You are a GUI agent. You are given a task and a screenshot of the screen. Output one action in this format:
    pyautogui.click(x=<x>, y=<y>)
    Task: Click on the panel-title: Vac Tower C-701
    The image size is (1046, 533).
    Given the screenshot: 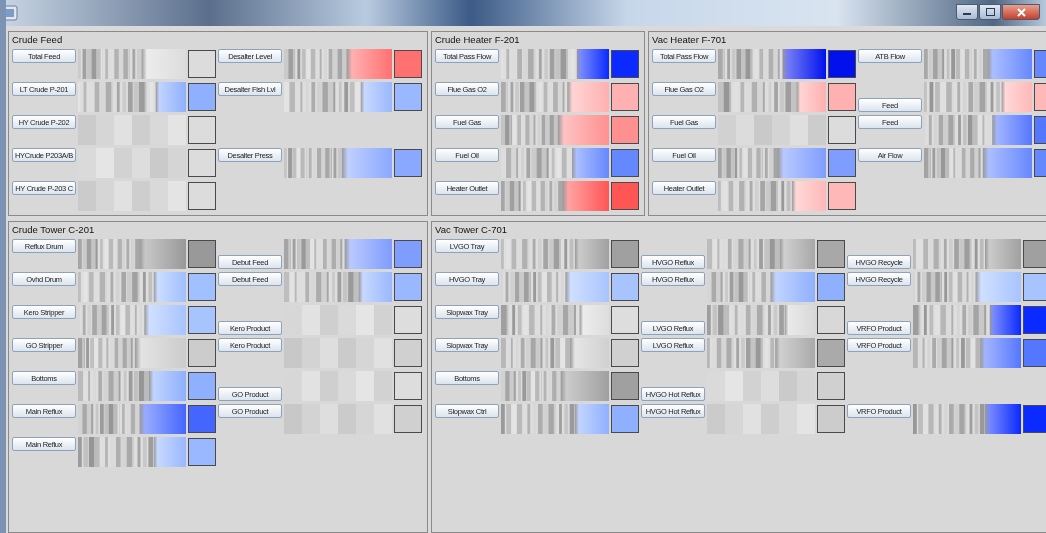 What is the action you would take?
    pyautogui.click(x=471, y=230)
    